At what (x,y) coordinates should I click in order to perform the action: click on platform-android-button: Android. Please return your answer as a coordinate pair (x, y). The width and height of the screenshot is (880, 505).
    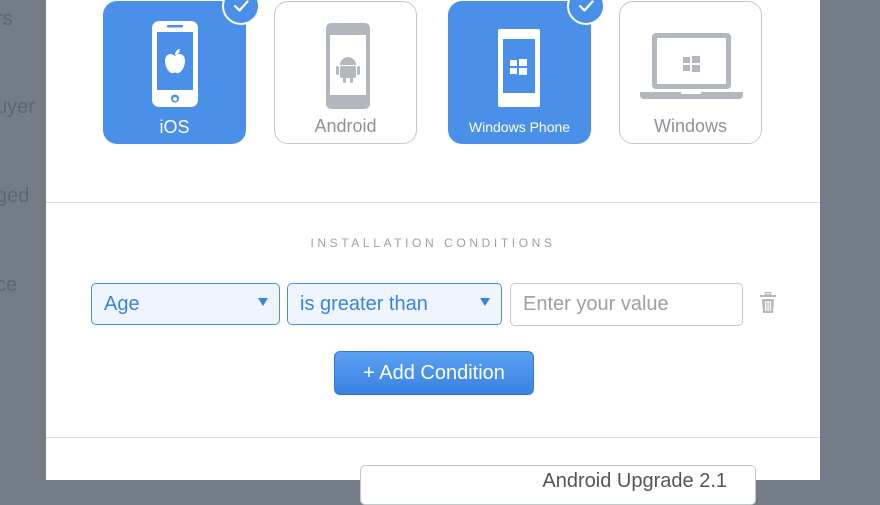
    Looking at the image, I should click on (345, 72).